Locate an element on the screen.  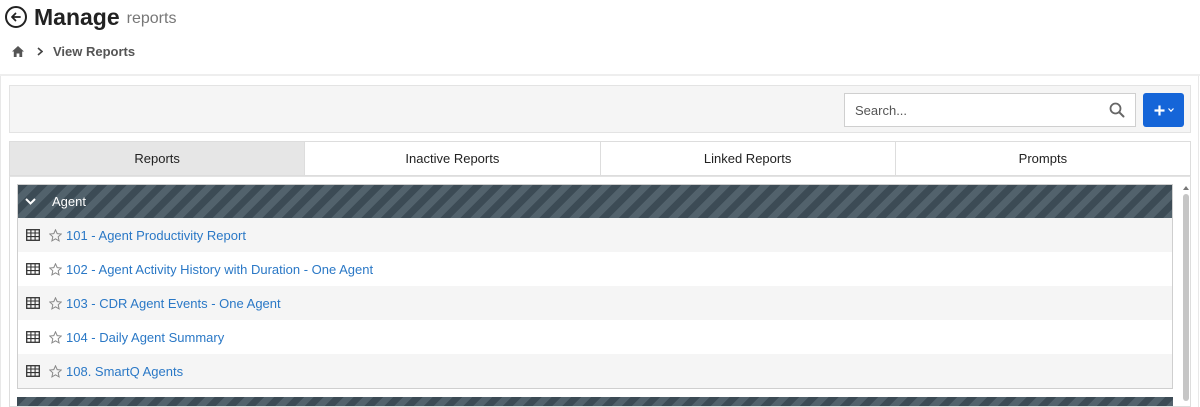
scrollbar-thumb is located at coordinates (1186, 297).